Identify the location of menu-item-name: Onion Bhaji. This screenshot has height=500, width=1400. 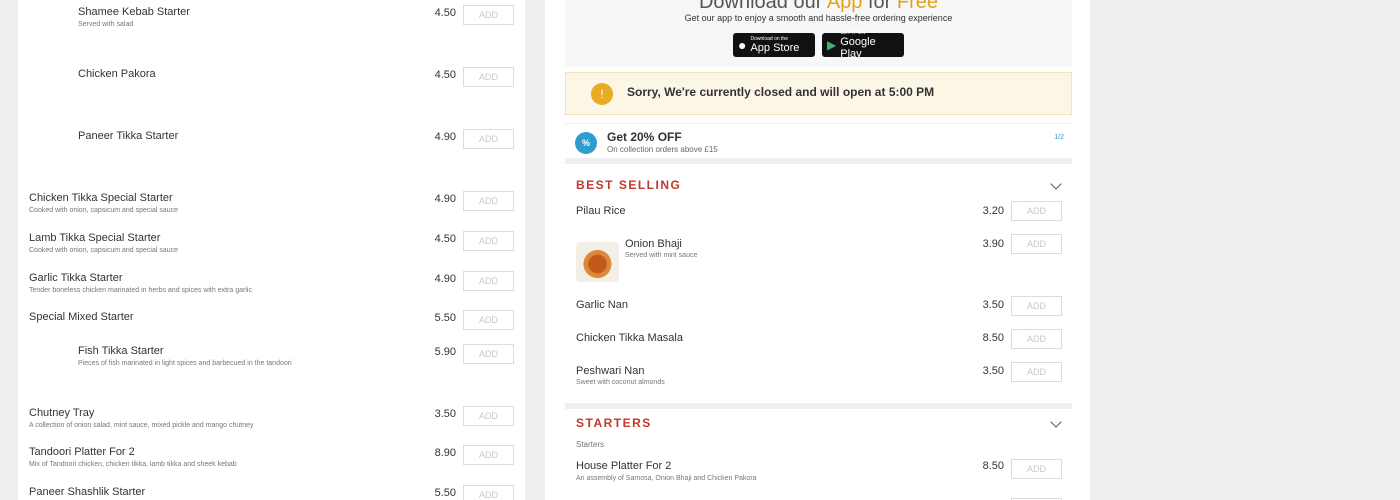
(653, 244).